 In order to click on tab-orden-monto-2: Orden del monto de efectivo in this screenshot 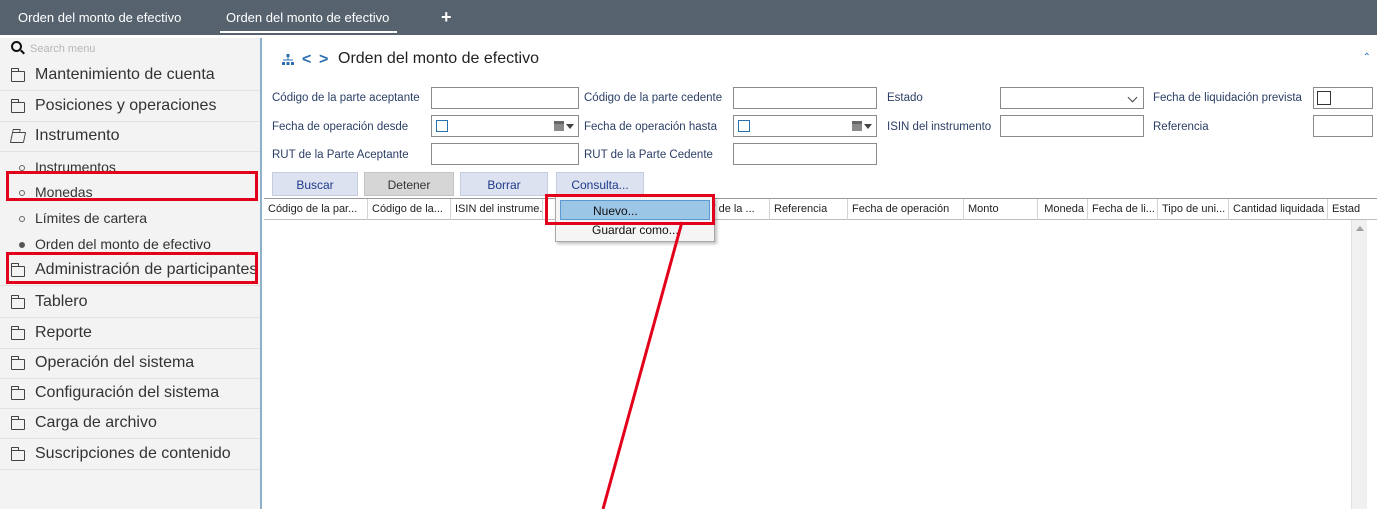, I will do `click(308, 17)`.